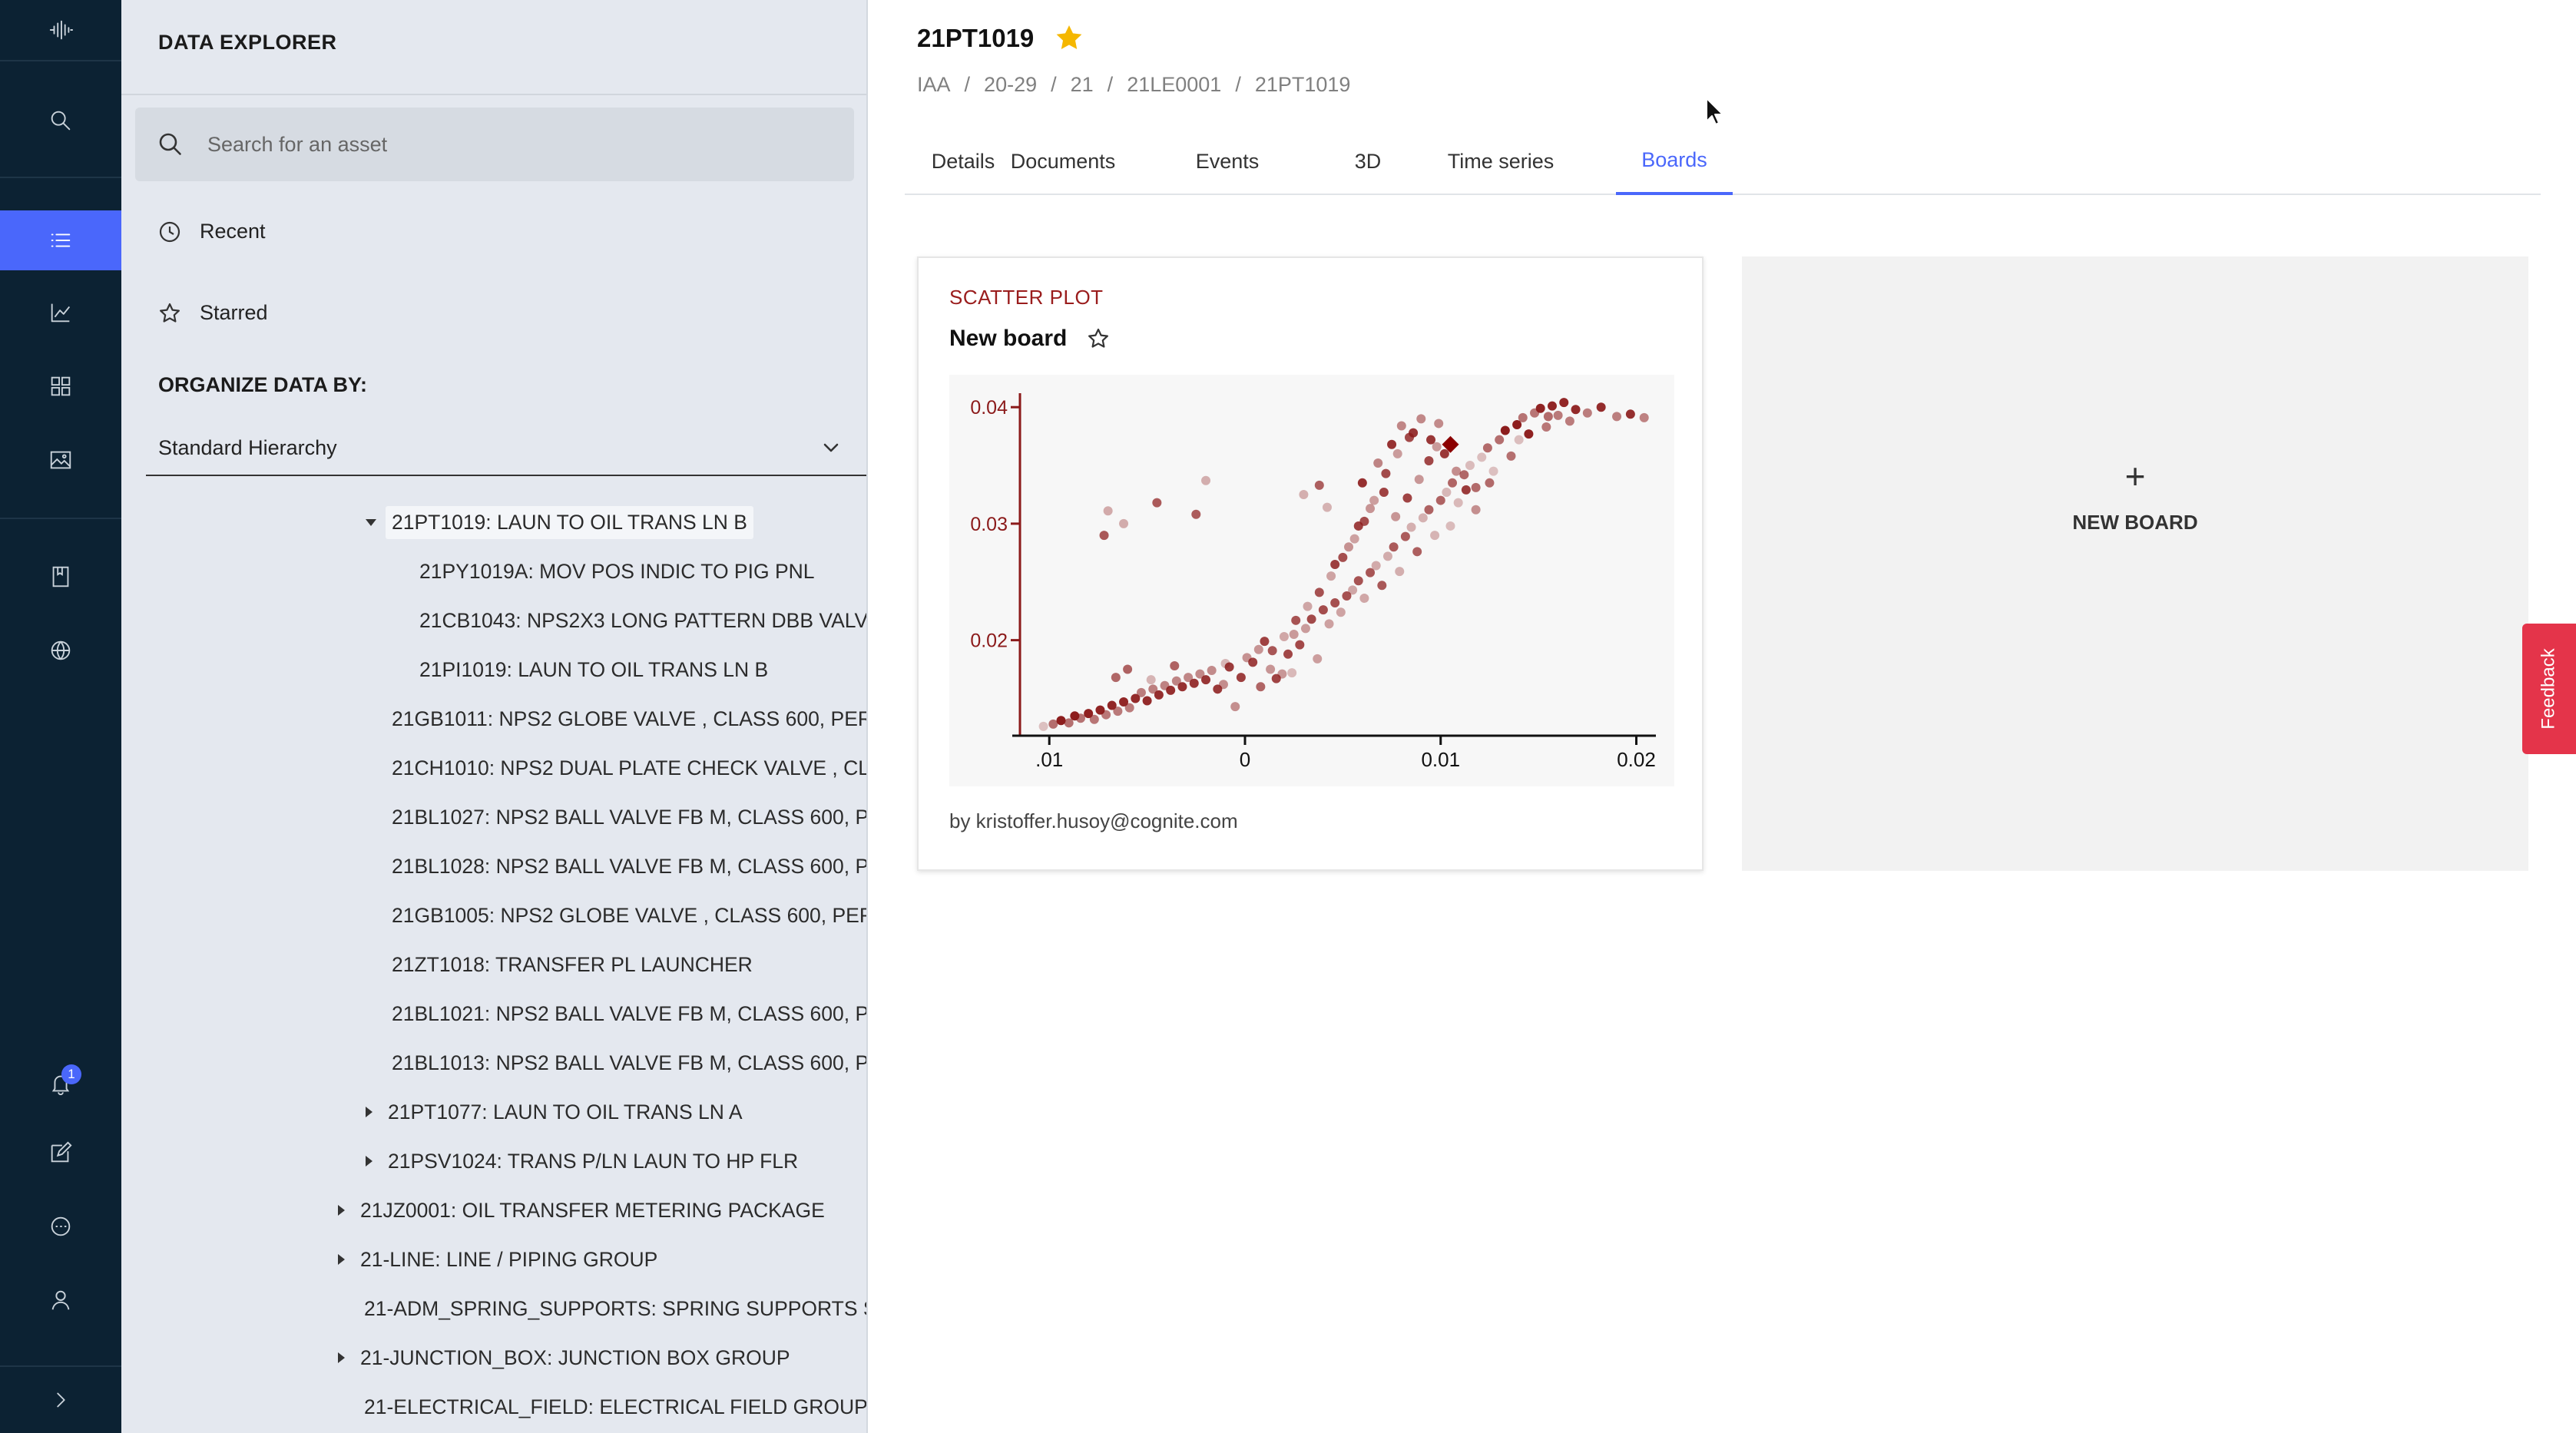 This screenshot has height=1433, width=2576. I want to click on breadcrumb-item: IAA, so click(934, 85).